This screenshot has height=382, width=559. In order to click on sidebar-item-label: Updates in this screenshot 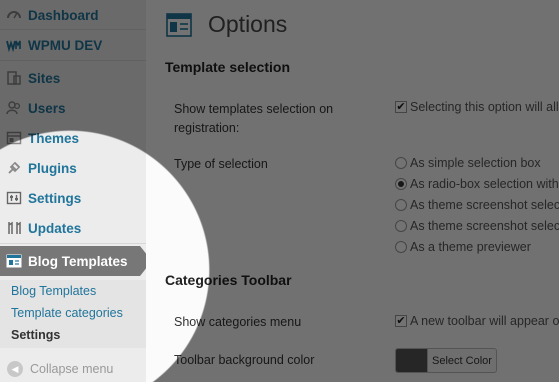, I will do `click(55, 228)`.